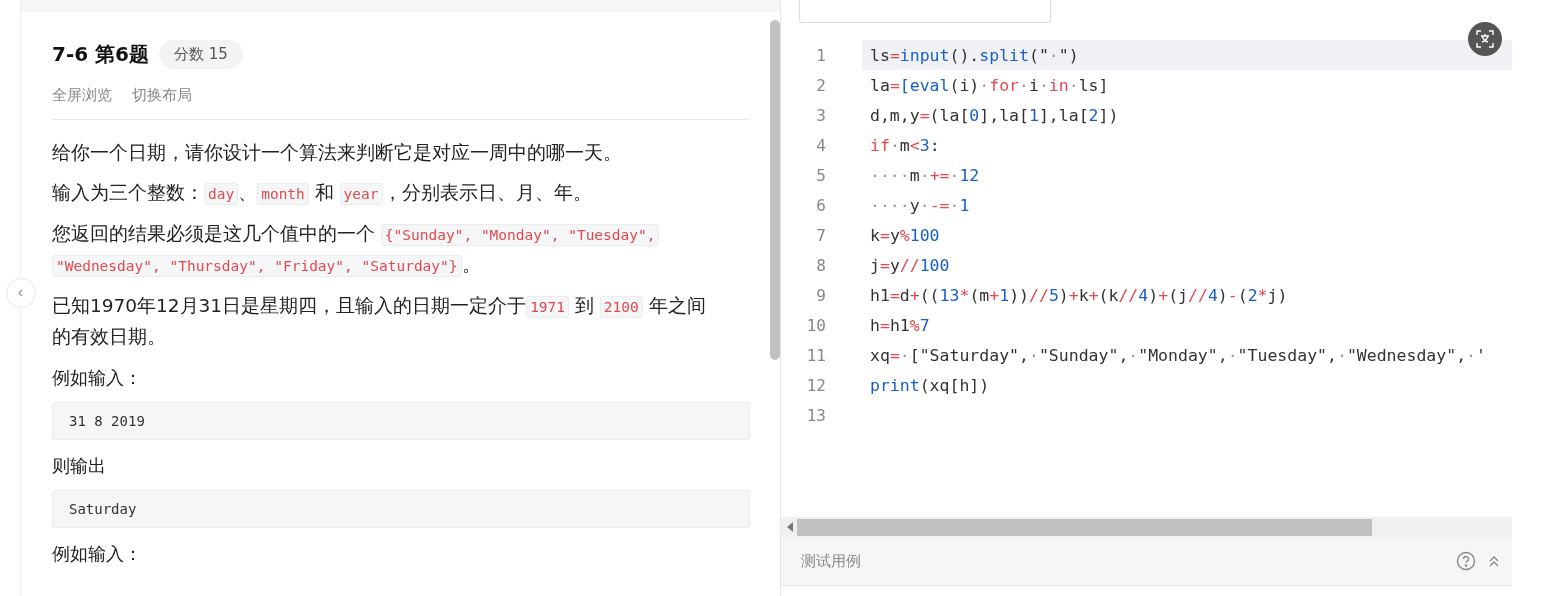 Image resolution: width=1544 pixels, height=596 pixels. What do you see at coordinates (815, 325) in the screenshot?
I see `line-number: 10` at bounding box center [815, 325].